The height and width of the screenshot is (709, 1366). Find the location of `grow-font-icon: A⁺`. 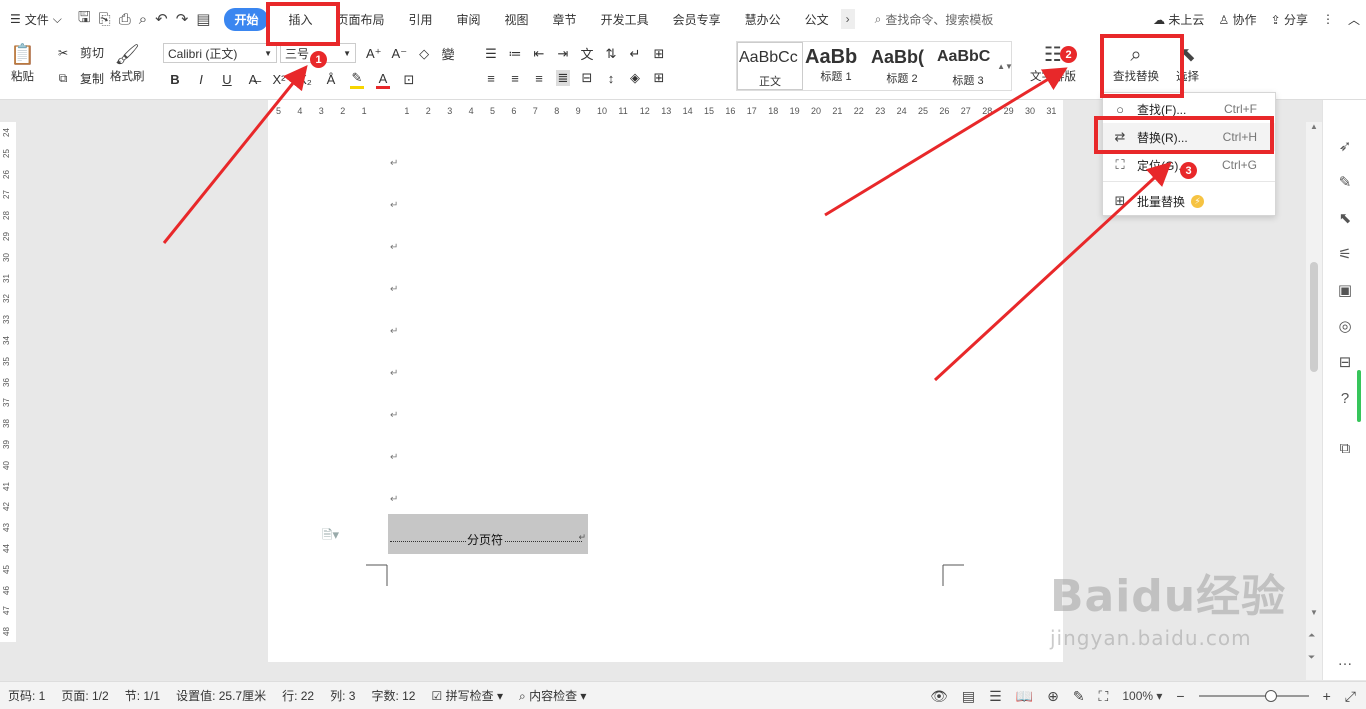

grow-font-icon: A⁺ is located at coordinates (374, 54).